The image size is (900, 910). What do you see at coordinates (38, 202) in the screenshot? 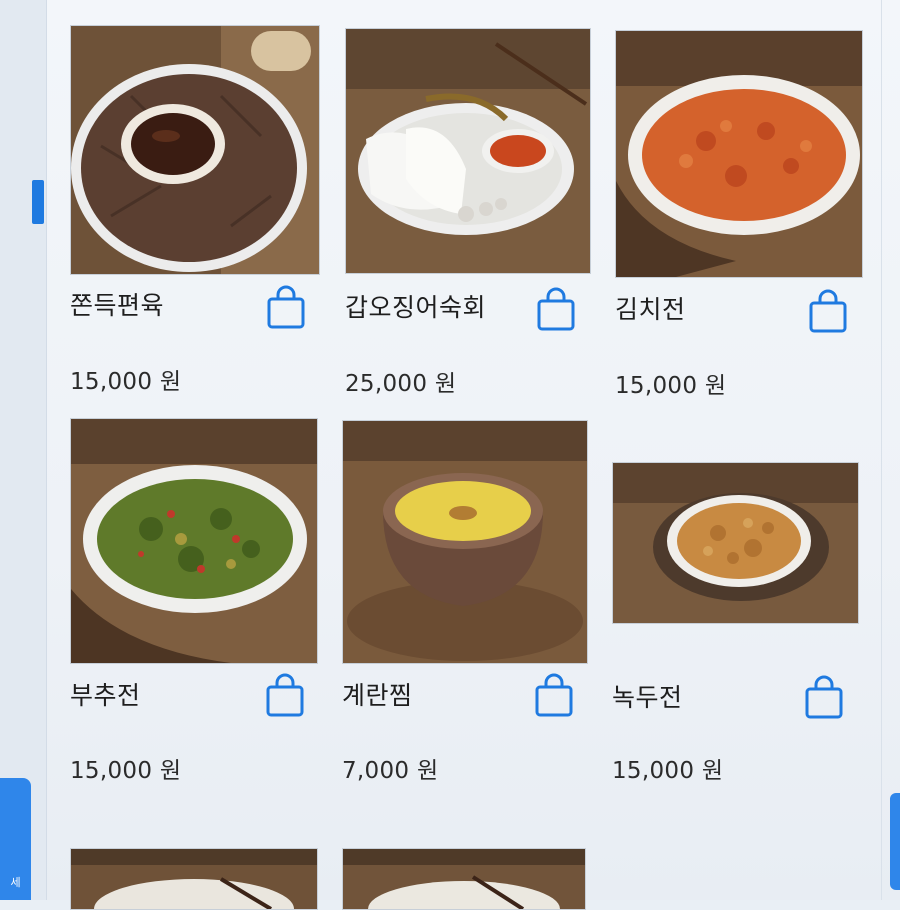
I see `scroll-indicator` at bounding box center [38, 202].